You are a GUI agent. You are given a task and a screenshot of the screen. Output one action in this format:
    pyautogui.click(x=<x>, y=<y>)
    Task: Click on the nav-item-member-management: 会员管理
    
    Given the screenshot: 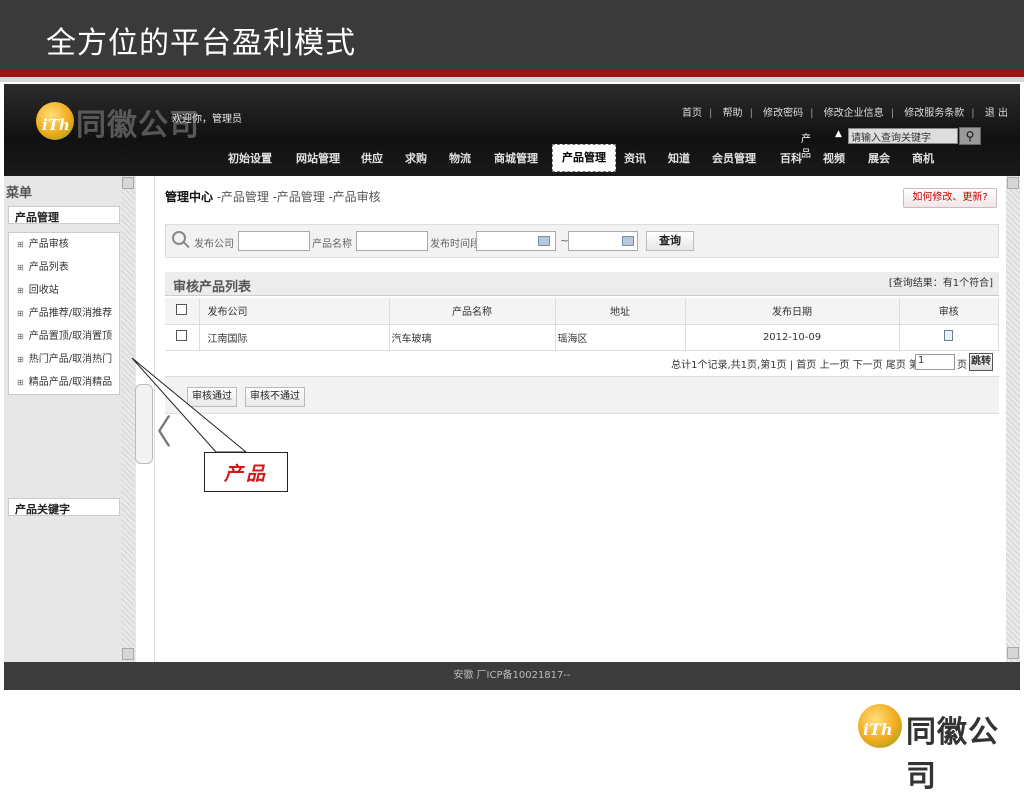 What is the action you would take?
    pyautogui.click(x=734, y=158)
    